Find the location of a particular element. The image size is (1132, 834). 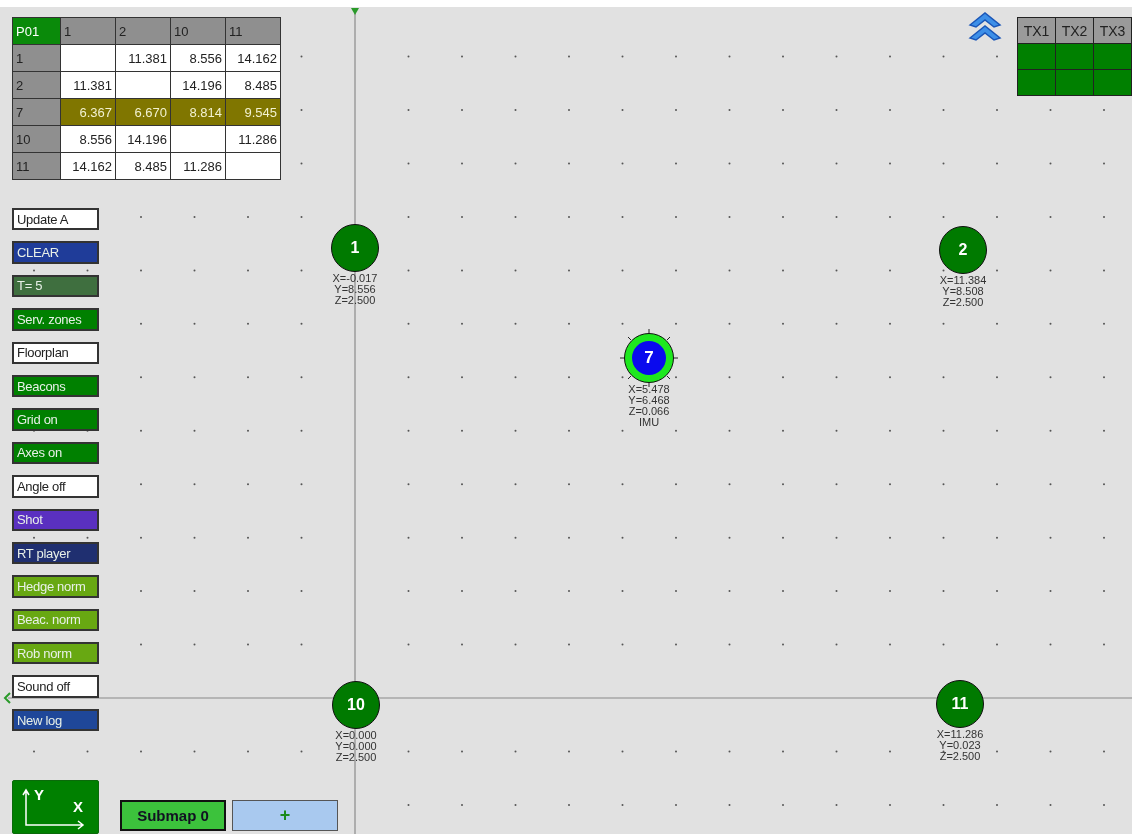

coordinate-label: IMU is located at coordinates (649, 422).